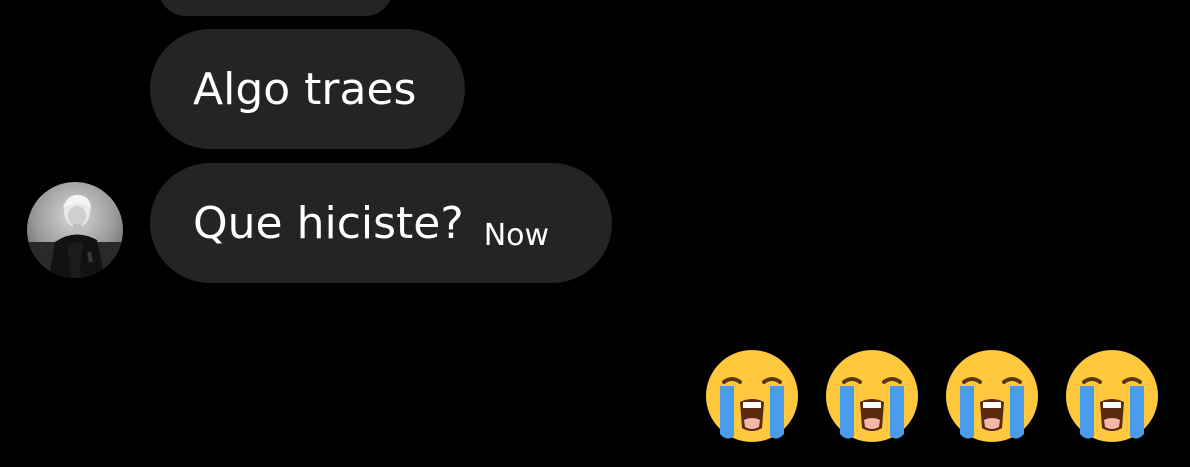 The image size is (1190, 467). I want to click on avatar, so click(75, 230).